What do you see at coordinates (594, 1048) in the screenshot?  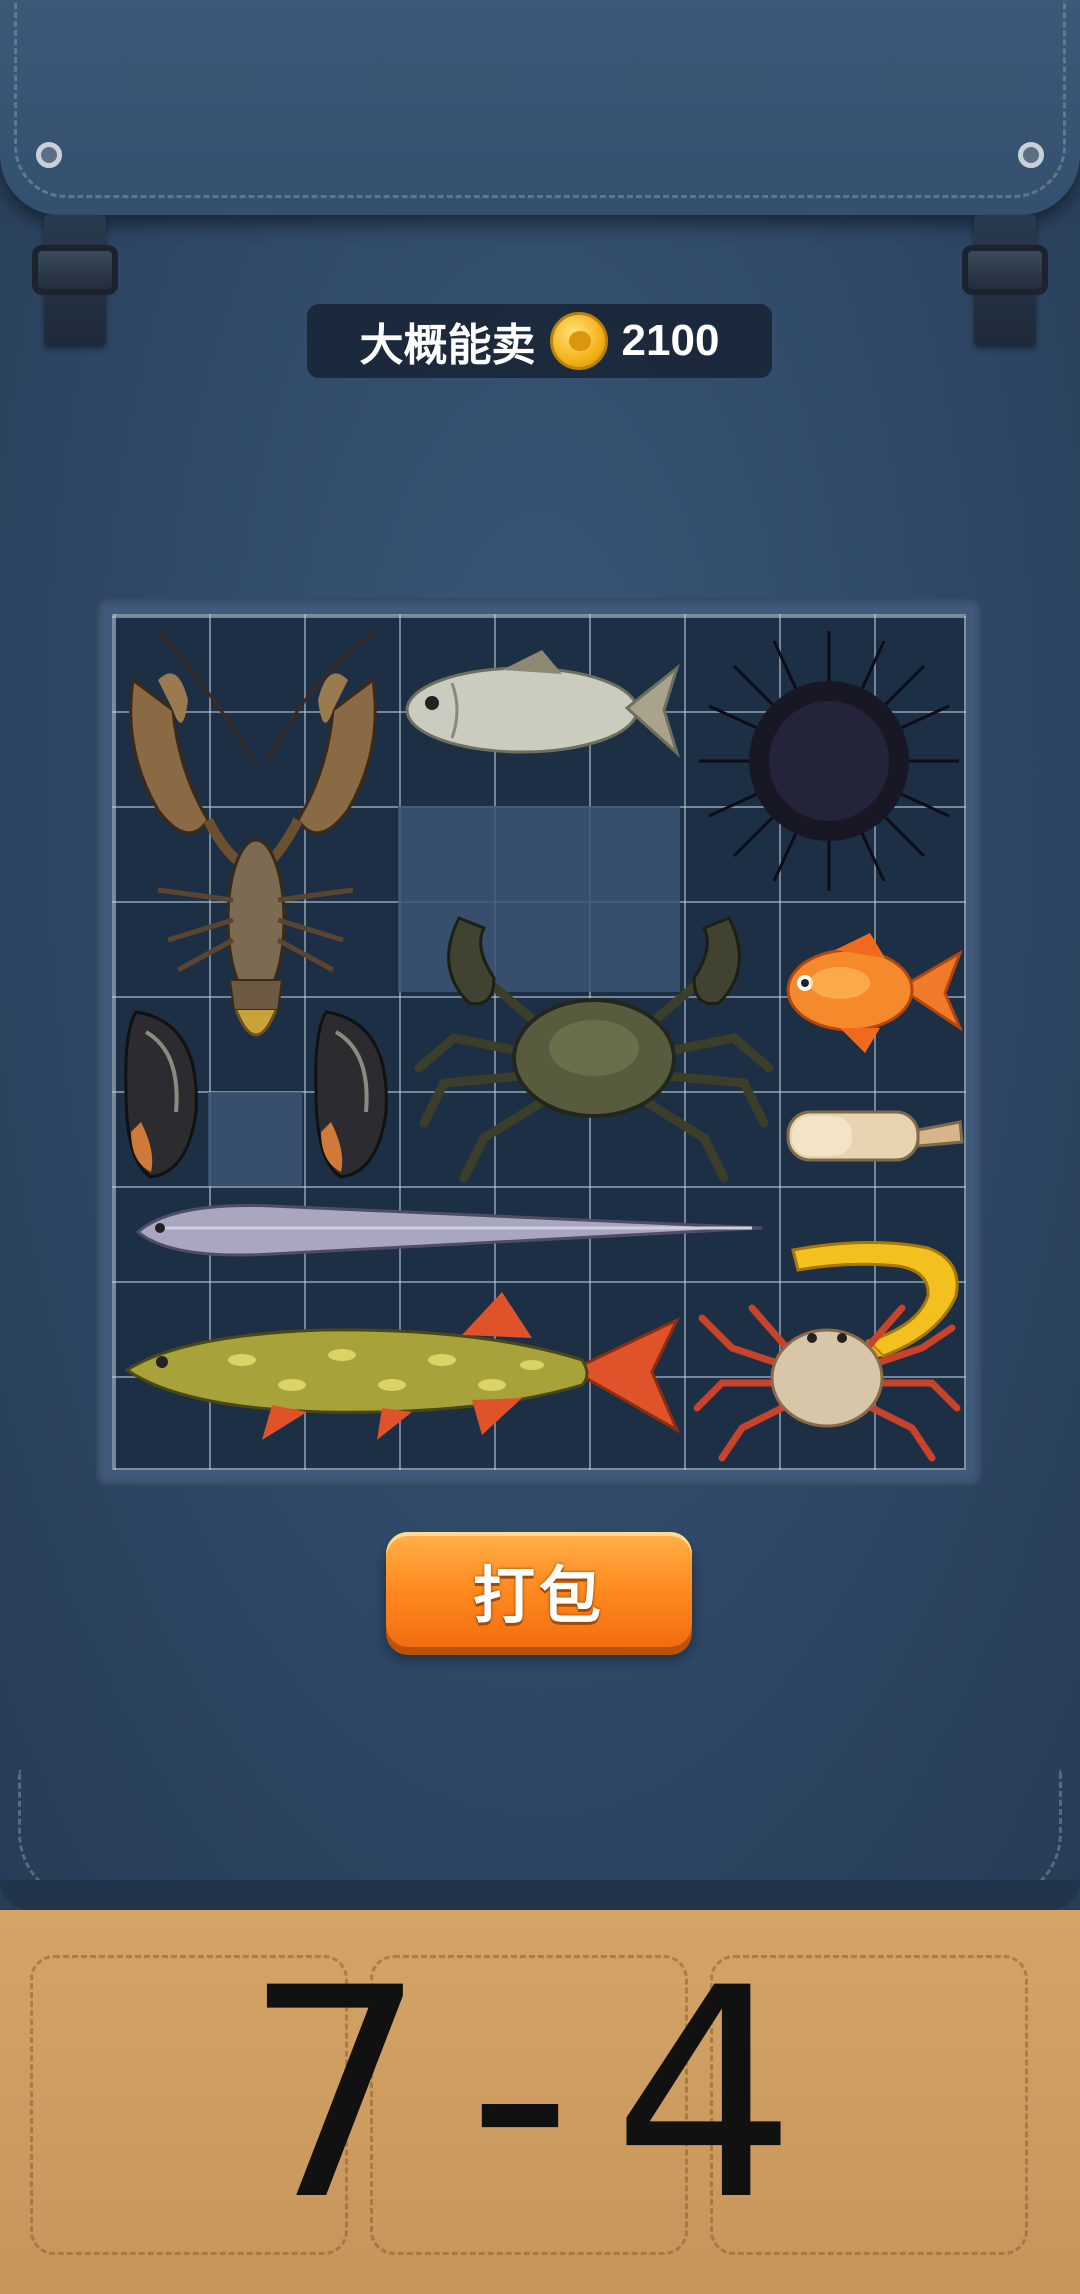 I see `river-crab-item` at bounding box center [594, 1048].